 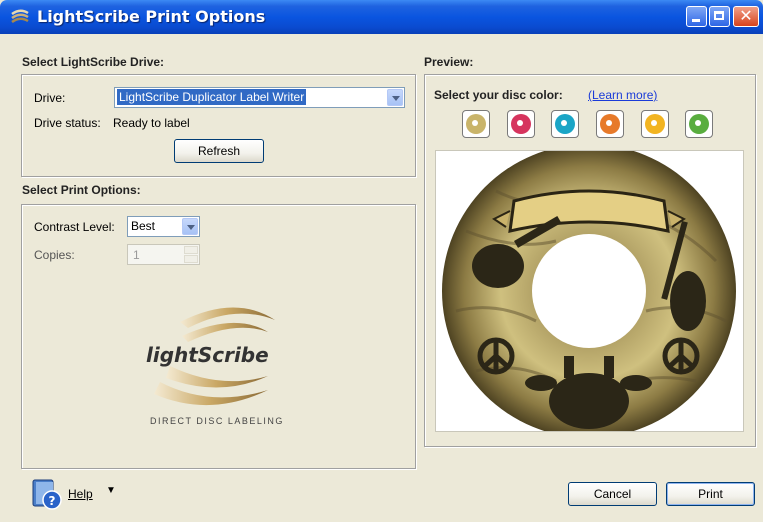 What do you see at coordinates (498, 95) in the screenshot?
I see `disc-color-label: Select your disc color:` at bounding box center [498, 95].